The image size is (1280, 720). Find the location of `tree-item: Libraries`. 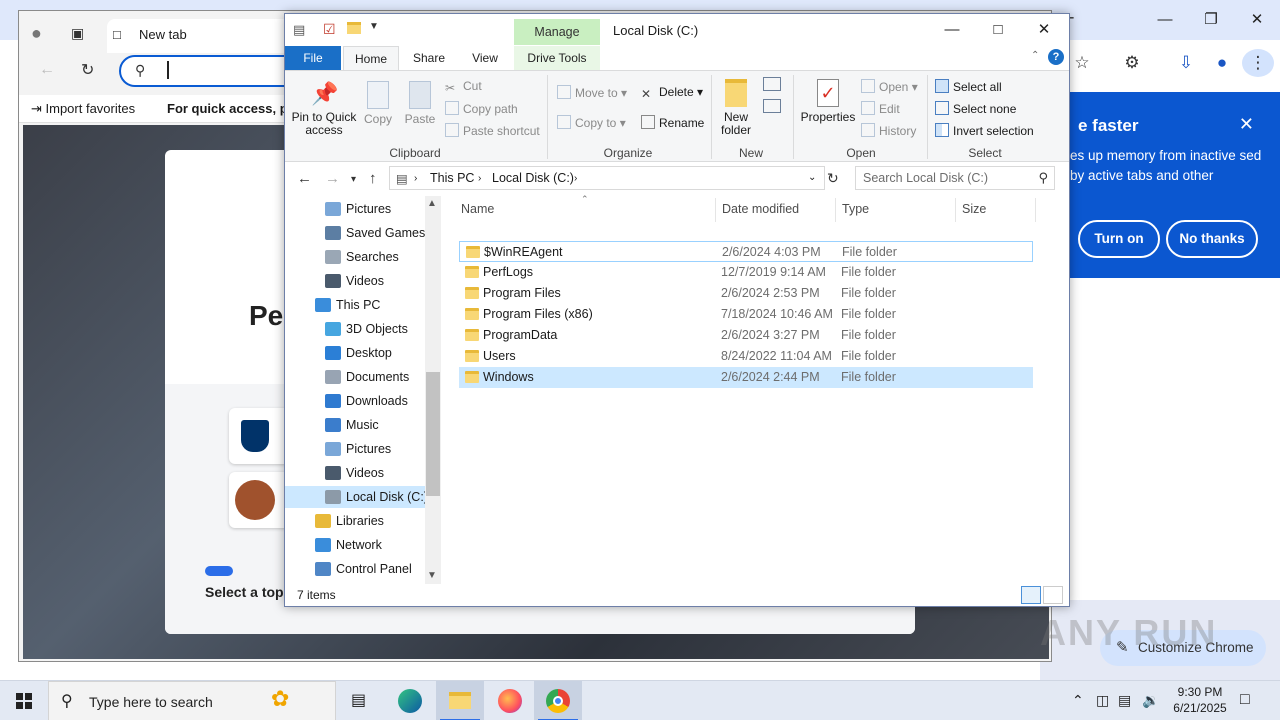

tree-item: Libraries is located at coordinates (355, 521).